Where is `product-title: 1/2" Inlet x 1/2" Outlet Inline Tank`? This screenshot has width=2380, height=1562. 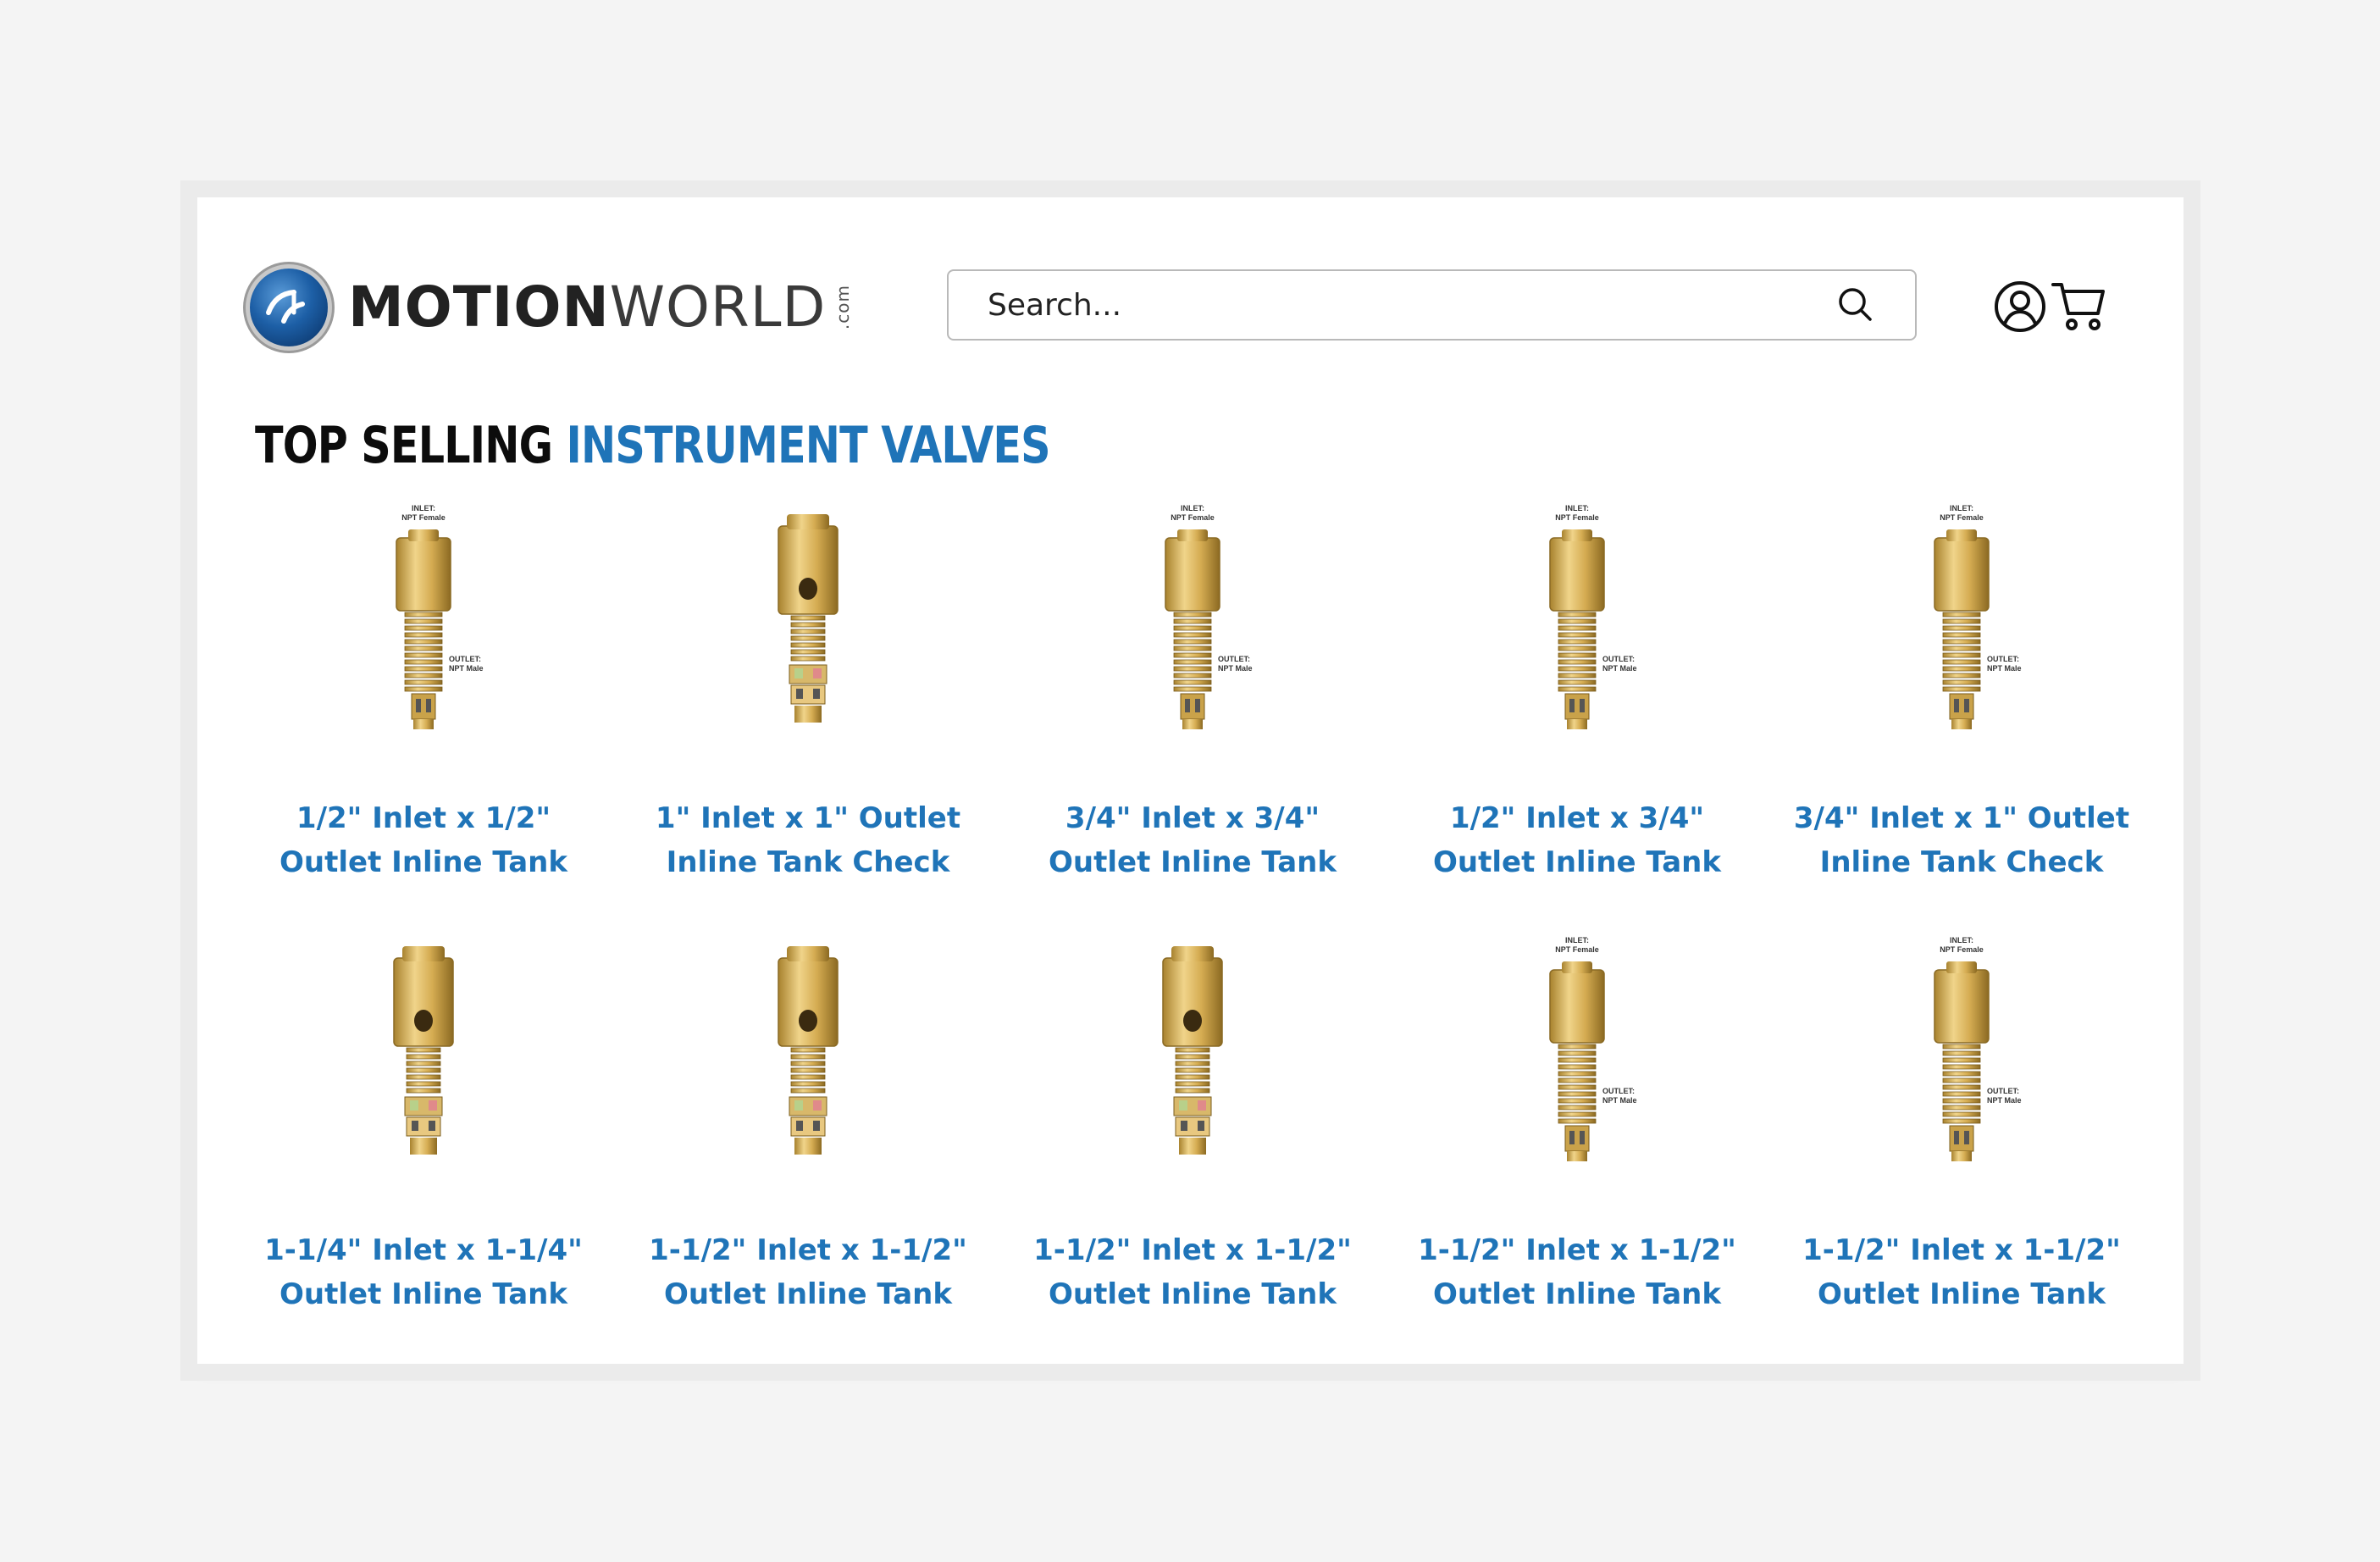 product-title: 1/2" Inlet x 1/2" Outlet Inline Tank is located at coordinates (423, 840).